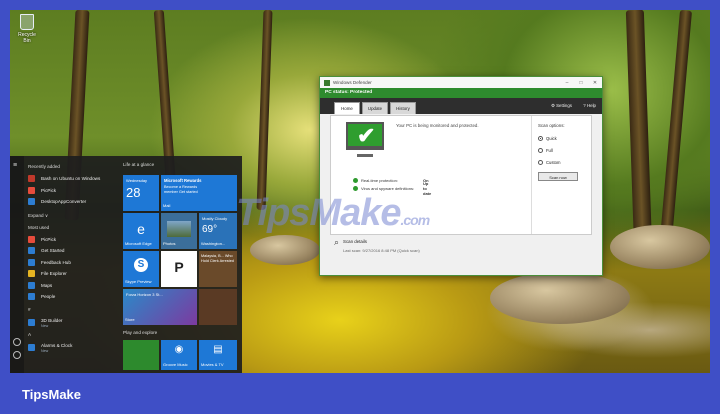  I want to click on defender-app-icon, so click(327, 82).